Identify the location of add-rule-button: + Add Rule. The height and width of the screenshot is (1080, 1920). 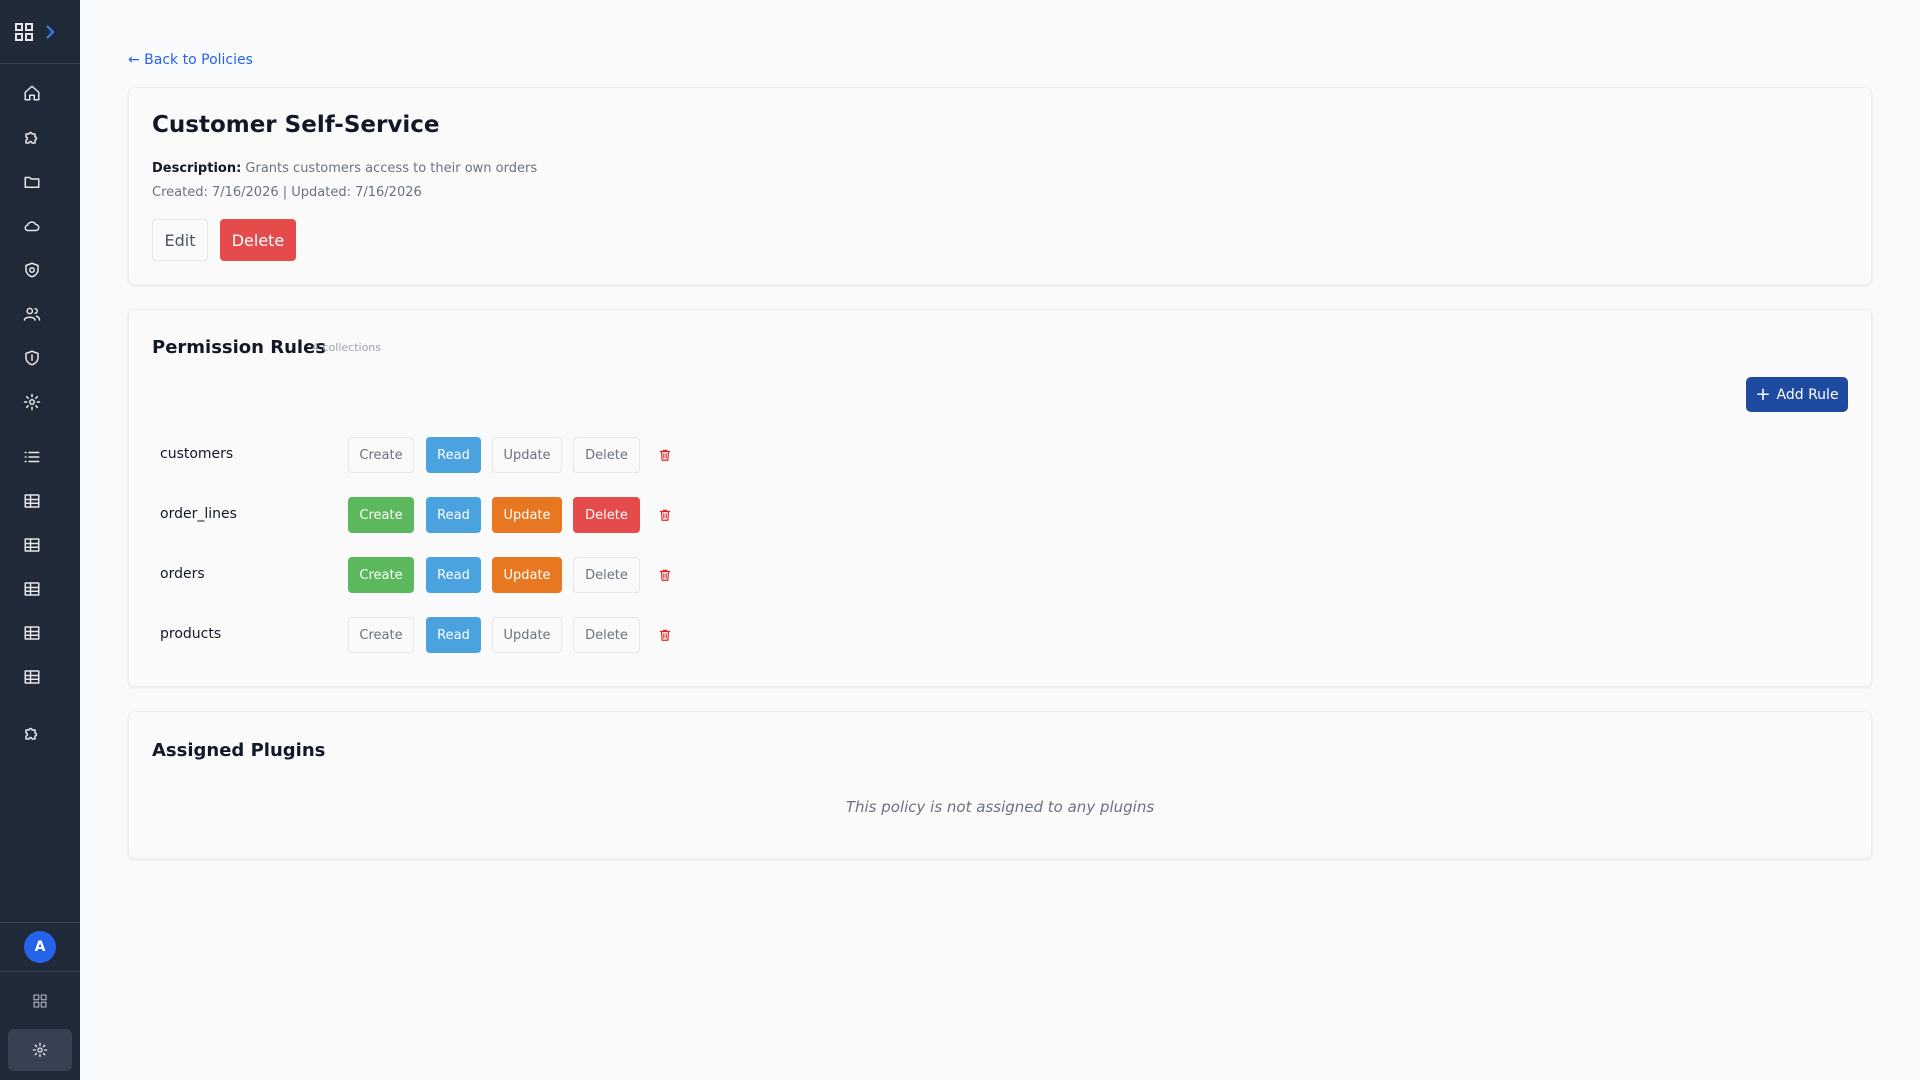
(1797, 394).